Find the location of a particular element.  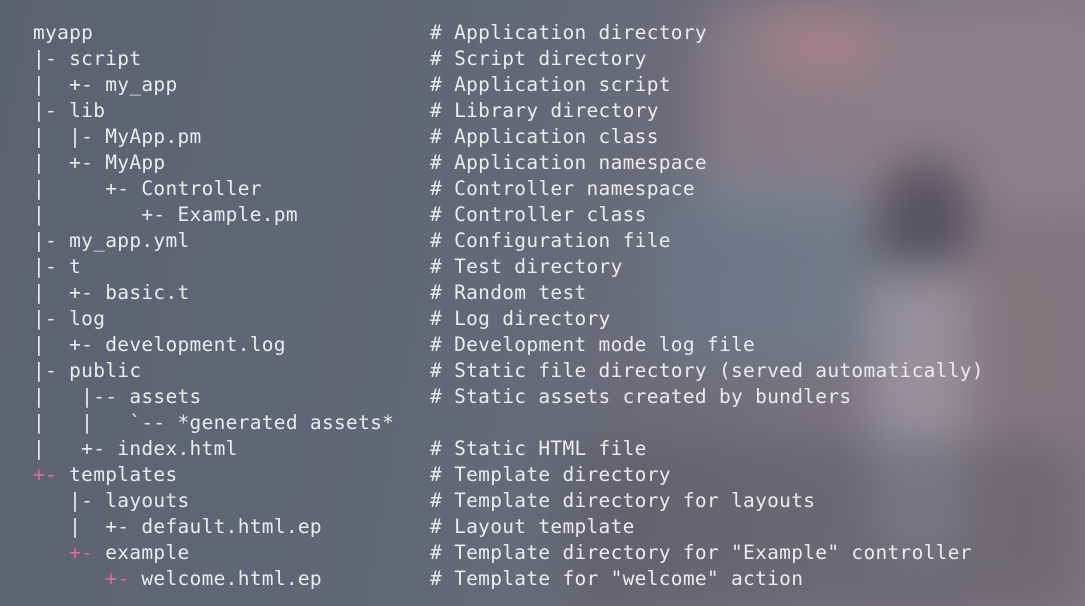

tree-item-comment: # Application class is located at coordinates (544, 136).